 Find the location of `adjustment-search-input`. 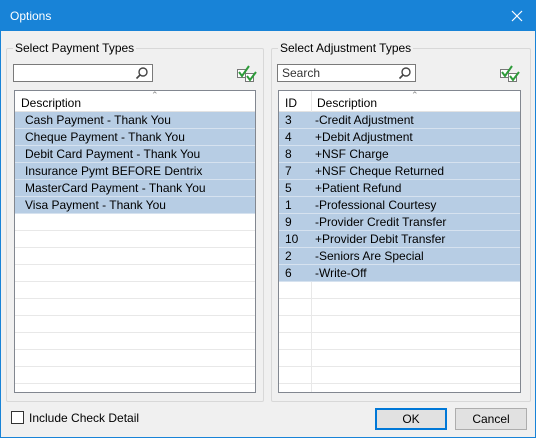

adjustment-search-input is located at coordinates (337, 73).